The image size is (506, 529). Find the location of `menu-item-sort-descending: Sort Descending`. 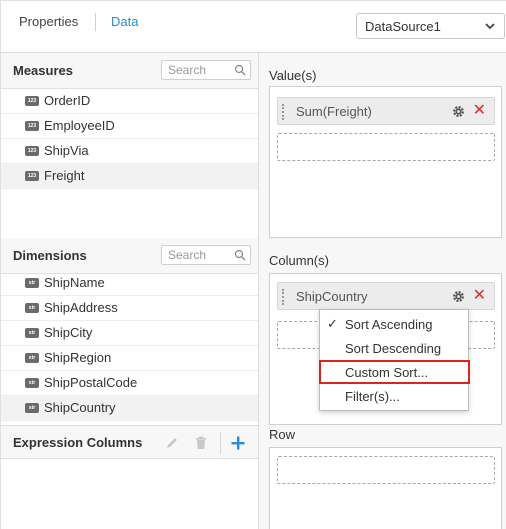

menu-item-sort-descending: Sort Descending is located at coordinates (394, 348).